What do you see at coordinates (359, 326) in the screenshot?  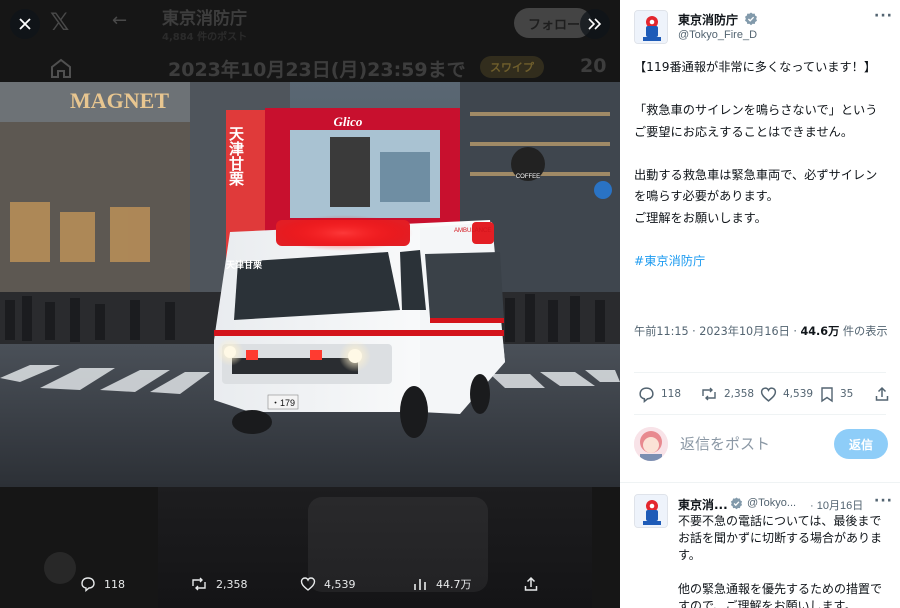 I see `ambulance` at bounding box center [359, 326].